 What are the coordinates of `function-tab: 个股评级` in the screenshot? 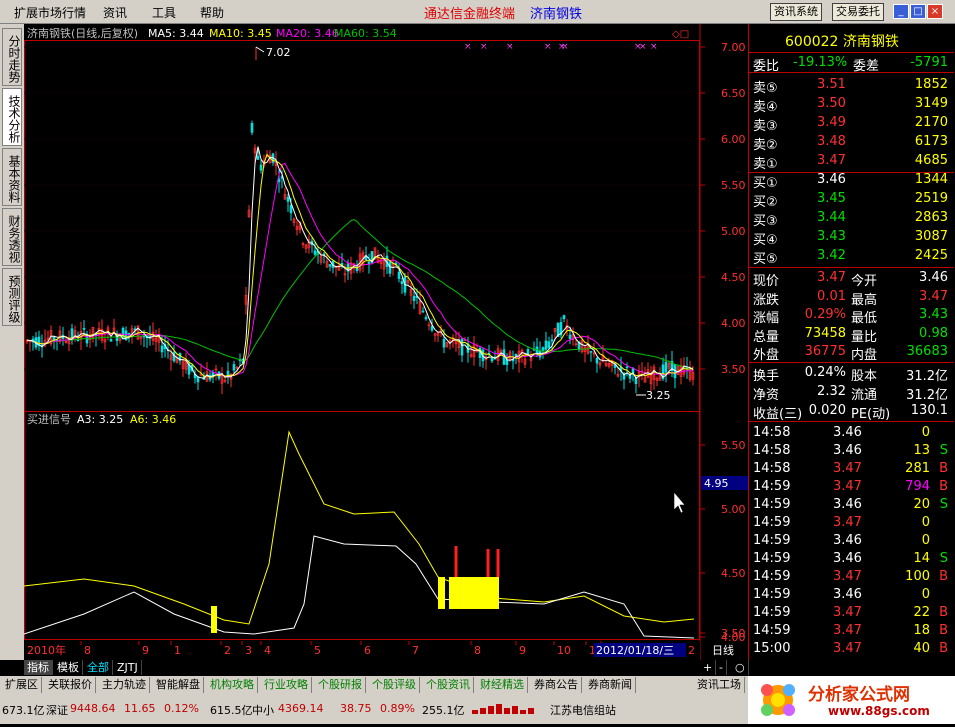 It's located at (394, 685).